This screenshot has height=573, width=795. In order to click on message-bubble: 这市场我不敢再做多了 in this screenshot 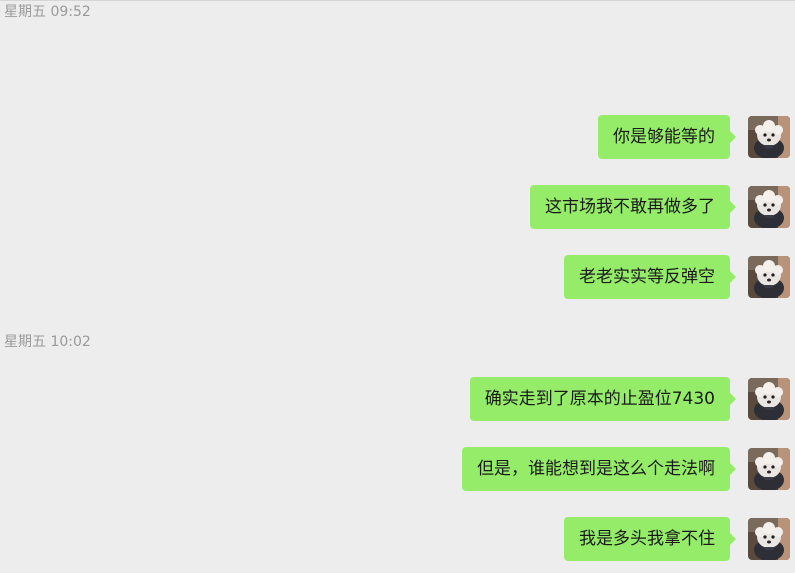, I will do `click(633, 207)`.